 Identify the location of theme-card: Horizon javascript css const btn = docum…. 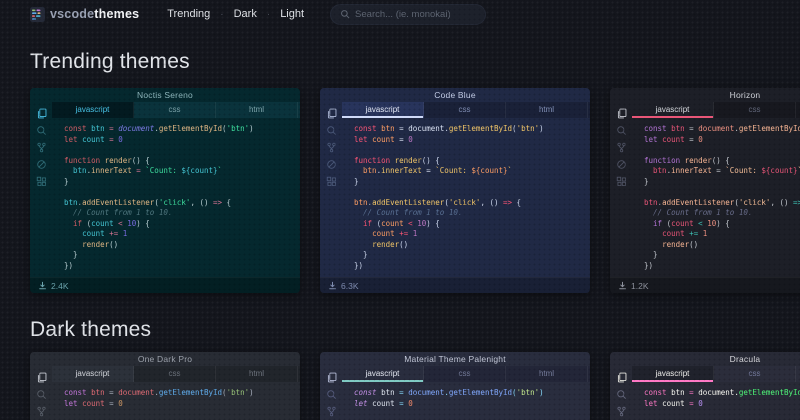
(705, 190).